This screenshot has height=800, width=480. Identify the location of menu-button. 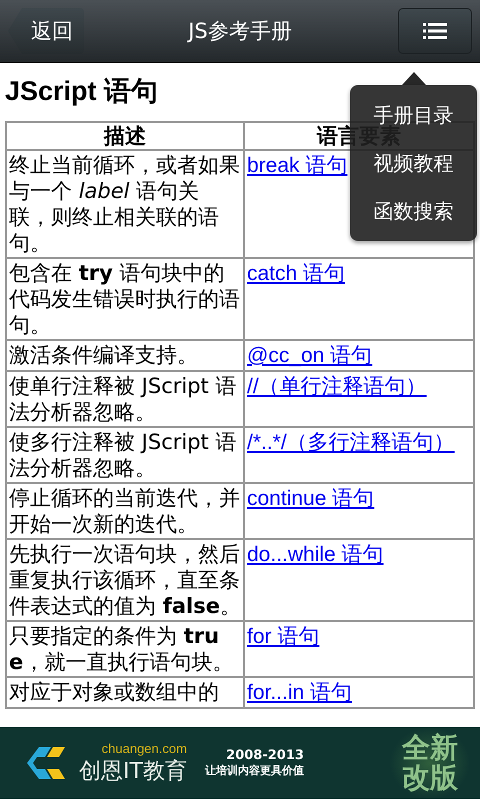
(435, 31).